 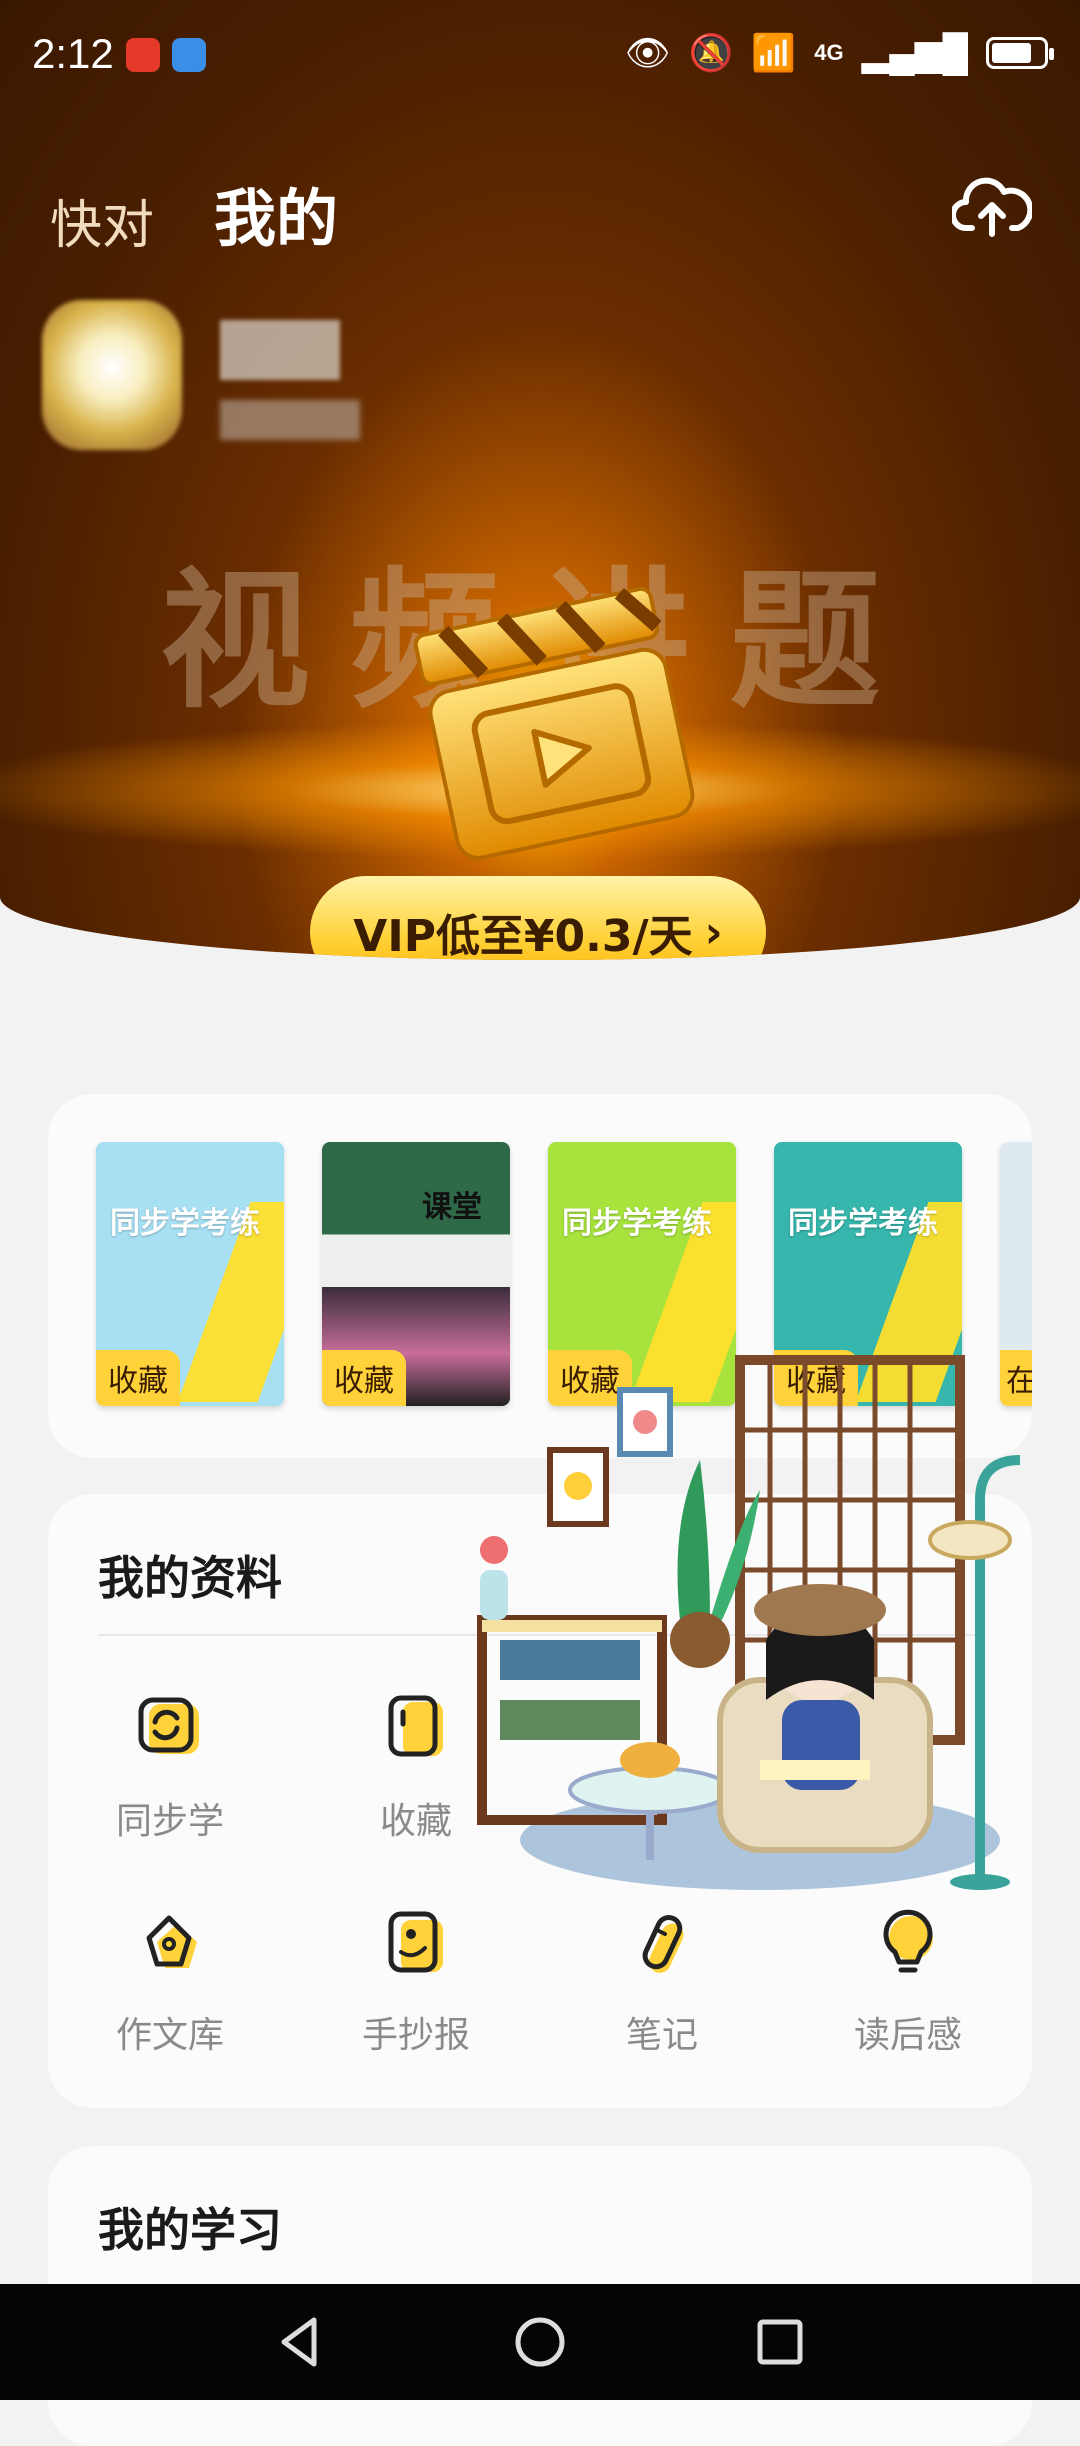 I want to click on status-icons: 👁 🔕 📶 4G ▂▄▆█, so click(x=839, y=53).